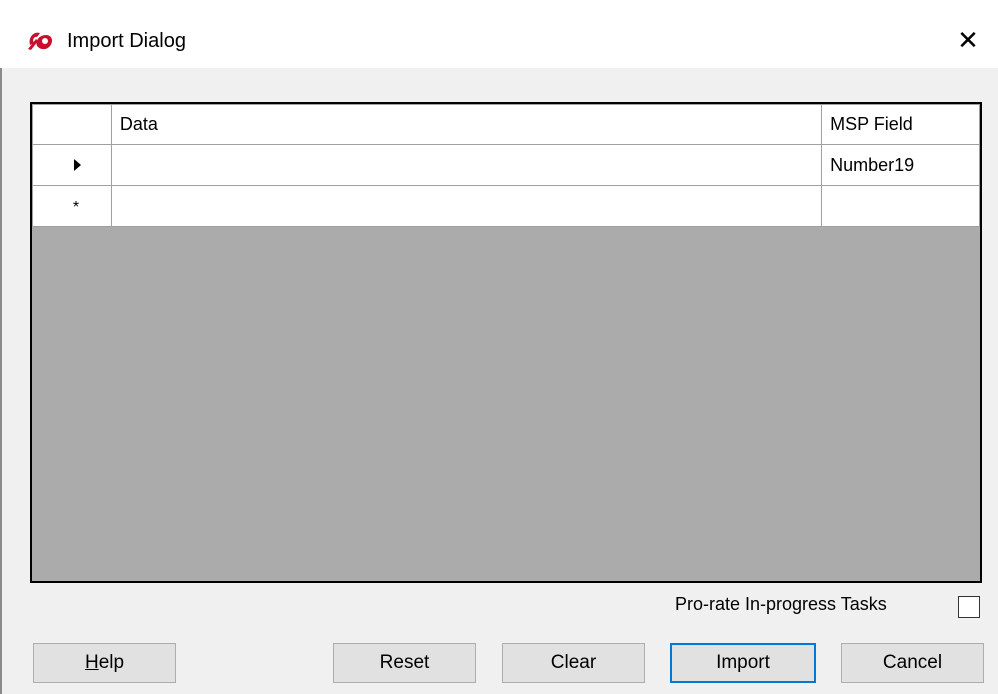  Describe the element at coordinates (466, 165) in the screenshot. I see `cell-data: Probability of Existence (%)` at that location.